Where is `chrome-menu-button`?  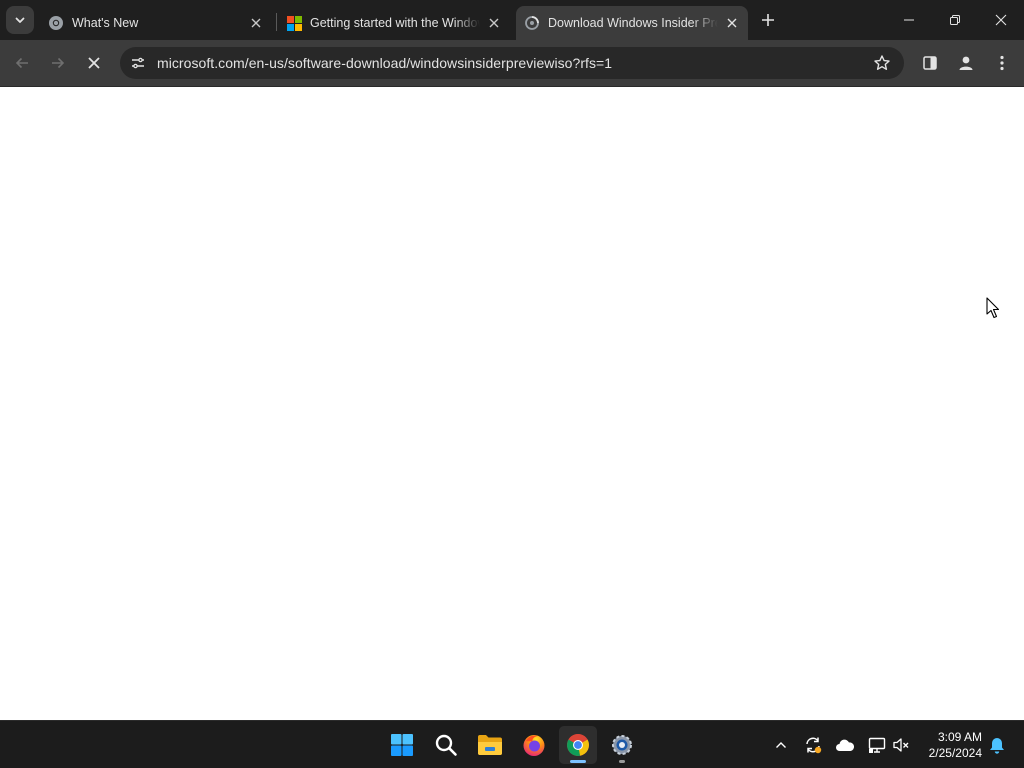 chrome-menu-button is located at coordinates (1002, 63).